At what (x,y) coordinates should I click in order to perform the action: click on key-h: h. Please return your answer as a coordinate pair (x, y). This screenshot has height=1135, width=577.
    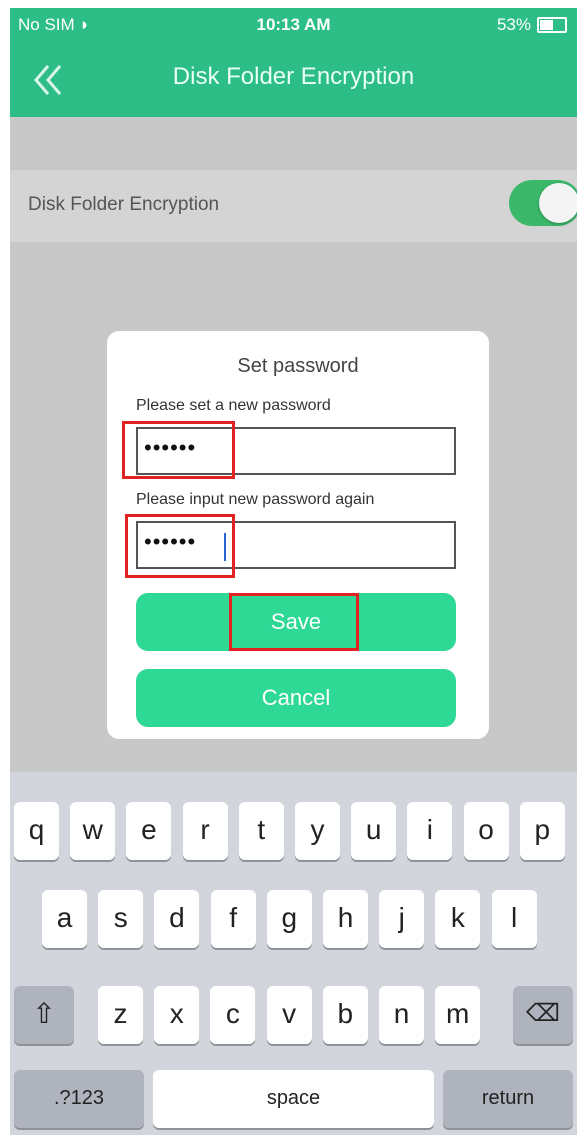
    Looking at the image, I should click on (345, 919).